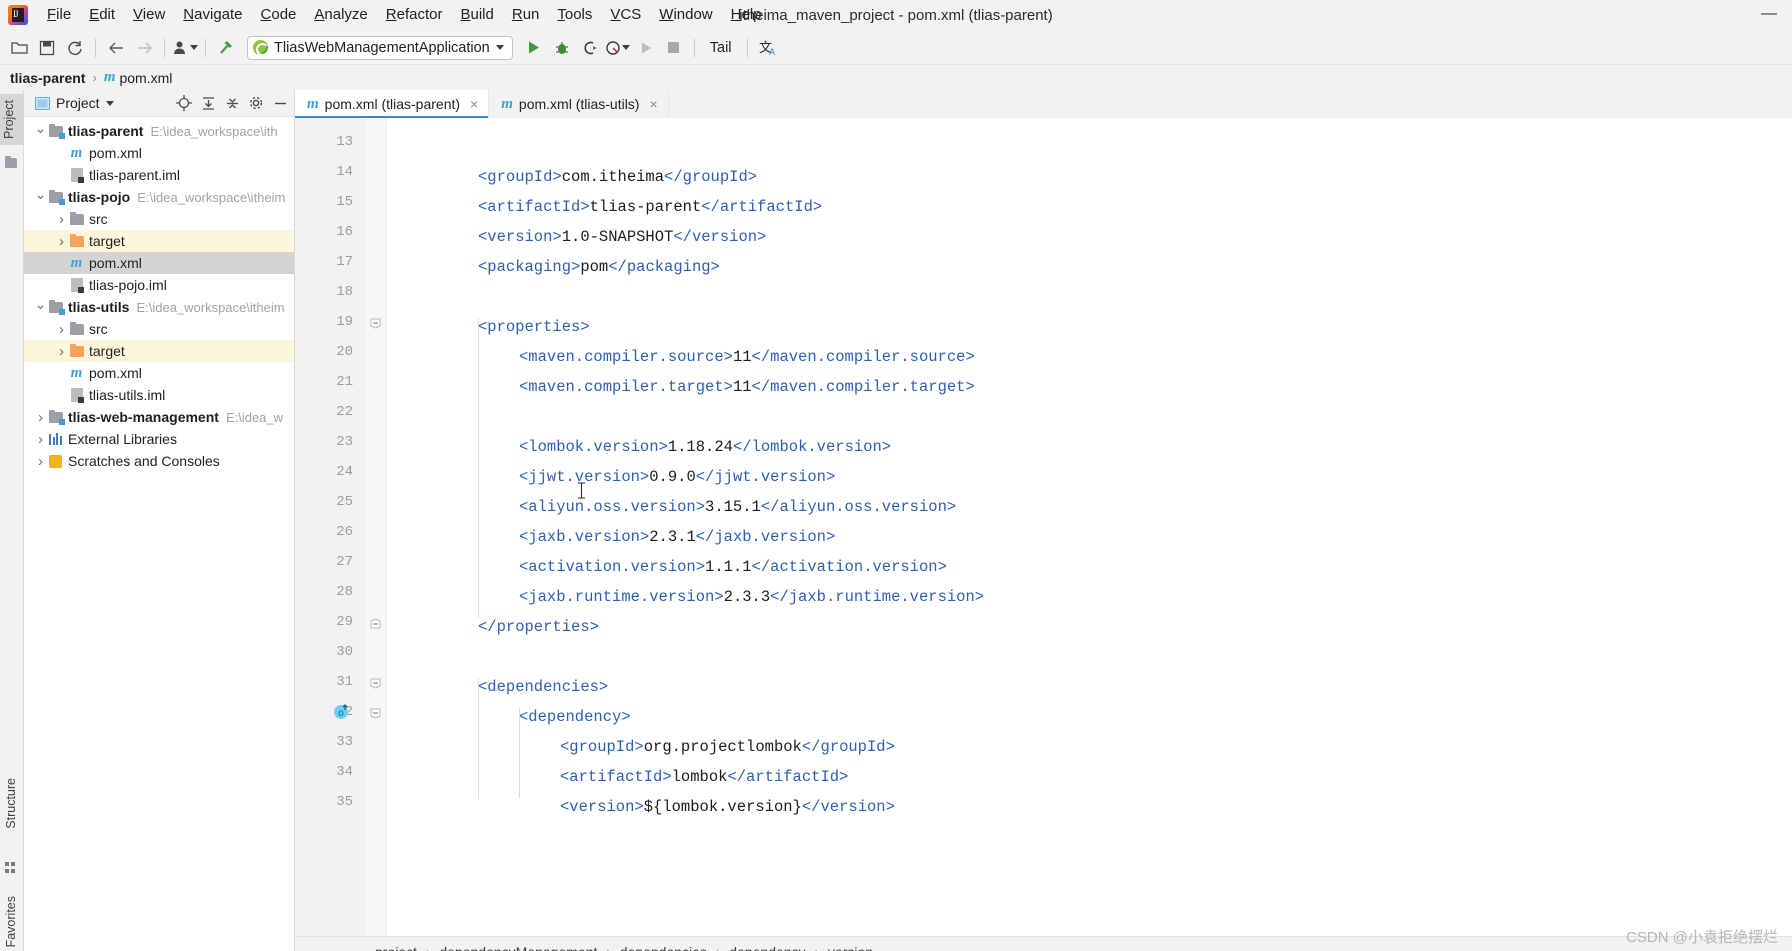 The width and height of the screenshot is (1792, 951). I want to click on code-line-31: <dependencies>, so click(522, 687).